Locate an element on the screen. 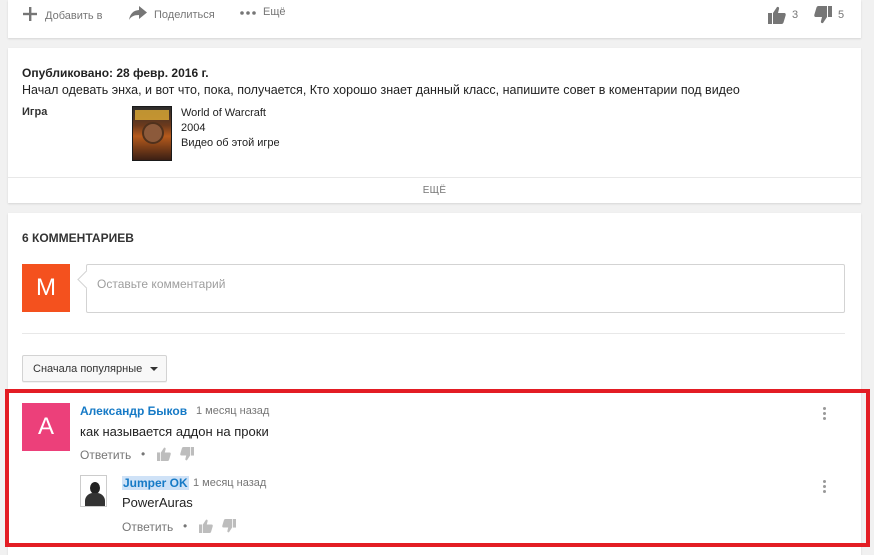 The height and width of the screenshot is (555, 874). sort-dropdown: Сначала популярные is located at coordinates (94, 368).